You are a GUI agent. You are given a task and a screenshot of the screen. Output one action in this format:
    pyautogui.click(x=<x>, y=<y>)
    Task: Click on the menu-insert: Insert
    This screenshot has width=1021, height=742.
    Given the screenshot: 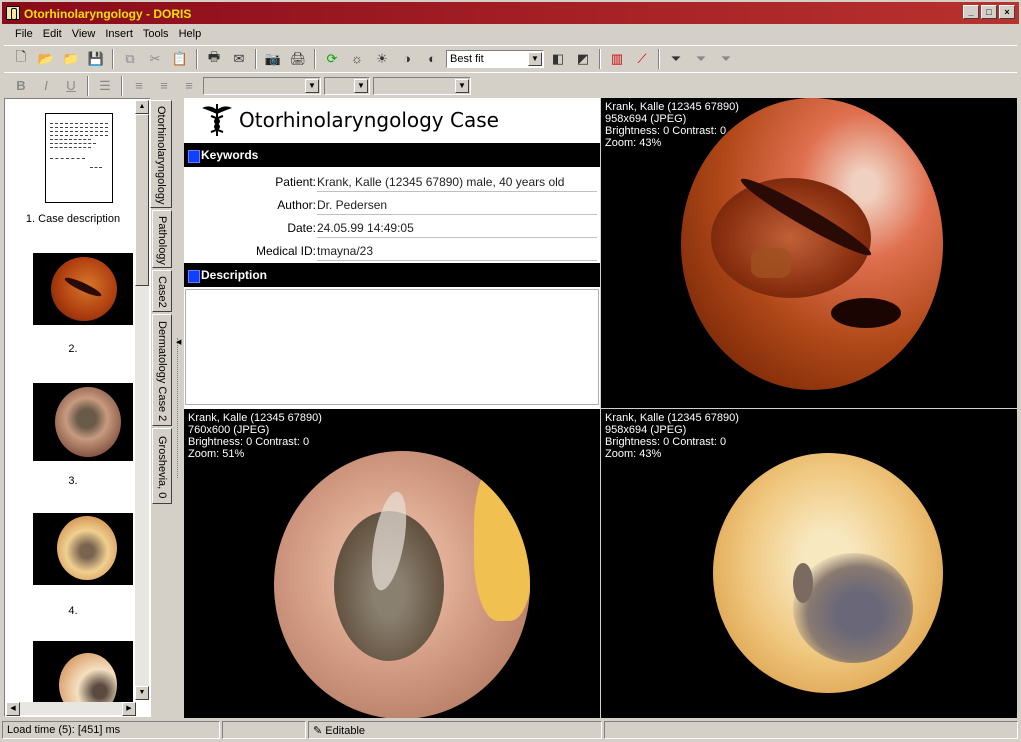 What is the action you would take?
    pyautogui.click(x=119, y=36)
    